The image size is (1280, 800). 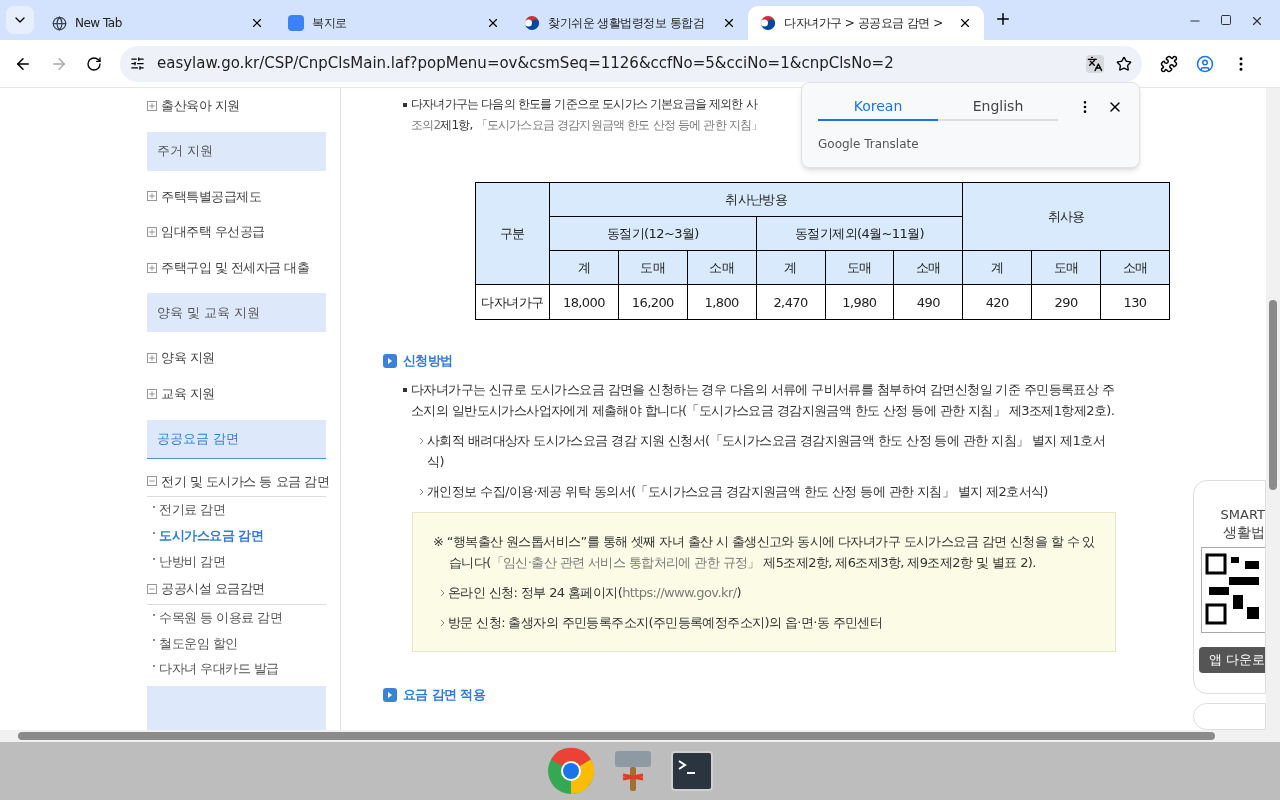 What do you see at coordinates (878, 107) in the screenshot?
I see `language-tab: Korean` at bounding box center [878, 107].